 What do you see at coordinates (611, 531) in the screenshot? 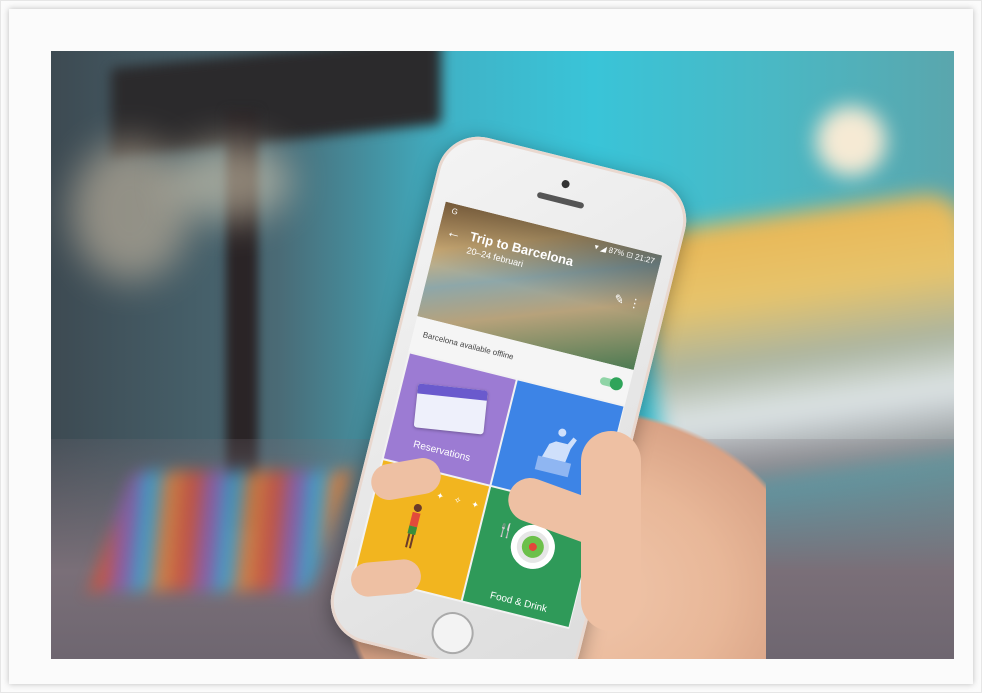
I see `palm-edge` at bounding box center [611, 531].